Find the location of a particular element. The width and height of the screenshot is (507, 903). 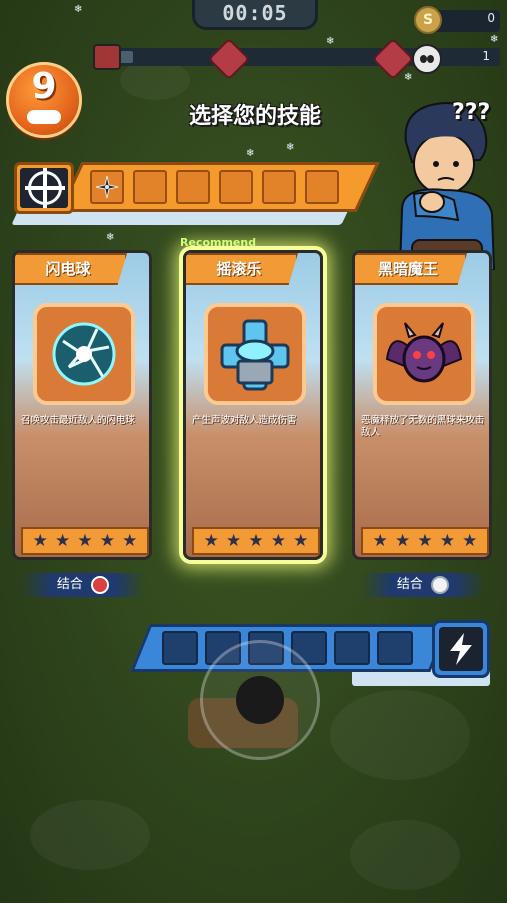

skill-card-dark-lord: 黑暗魔王 恶魔释放了无数的黑球来攻击敌人 ★ ★ ★ ★ ★ is located at coordinates (422, 405).